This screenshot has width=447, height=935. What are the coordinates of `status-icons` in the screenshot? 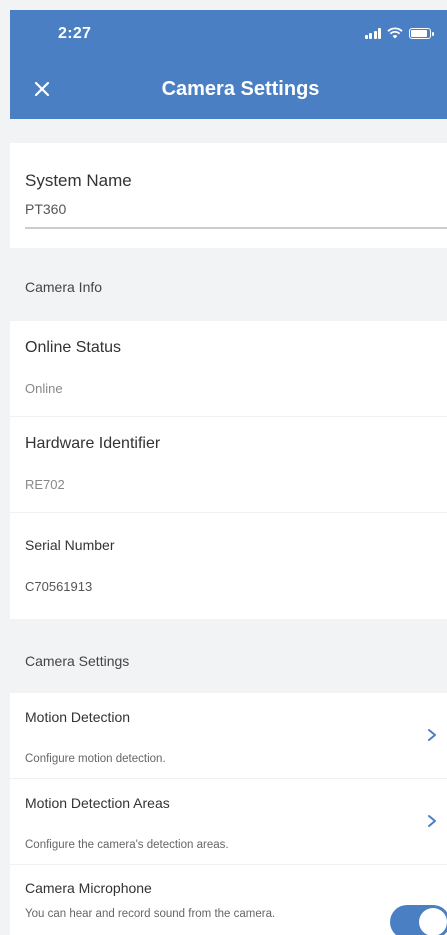 It's located at (399, 33).